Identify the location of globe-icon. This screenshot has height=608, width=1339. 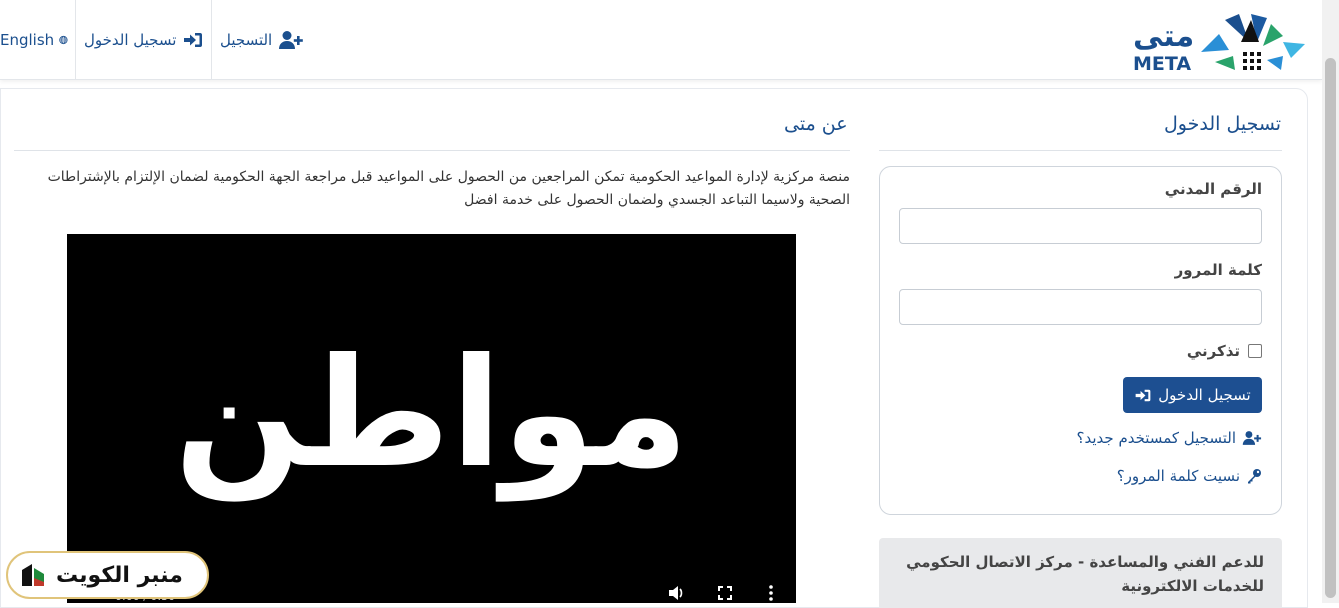
(63, 40).